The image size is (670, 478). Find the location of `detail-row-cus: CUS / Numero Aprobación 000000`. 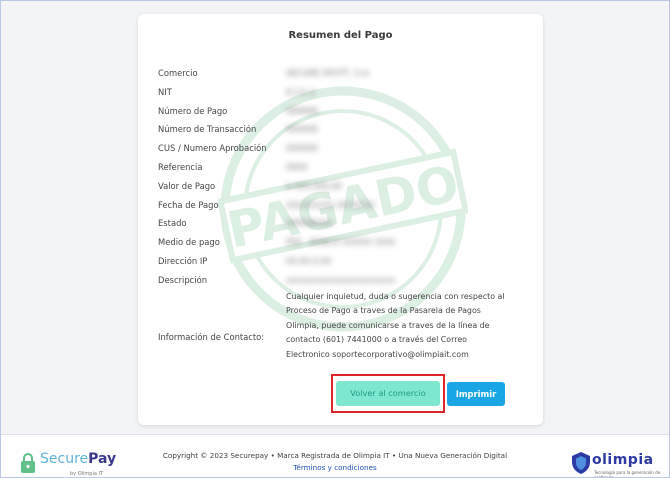

detail-row-cus: CUS / Numero Aprobación 000000 is located at coordinates (343, 148).